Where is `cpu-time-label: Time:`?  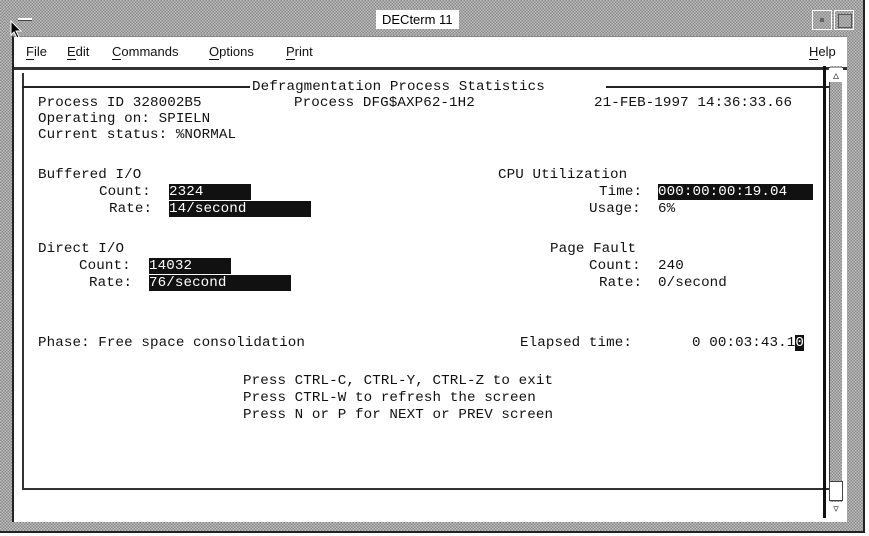
cpu-time-label: Time: is located at coordinates (621, 192).